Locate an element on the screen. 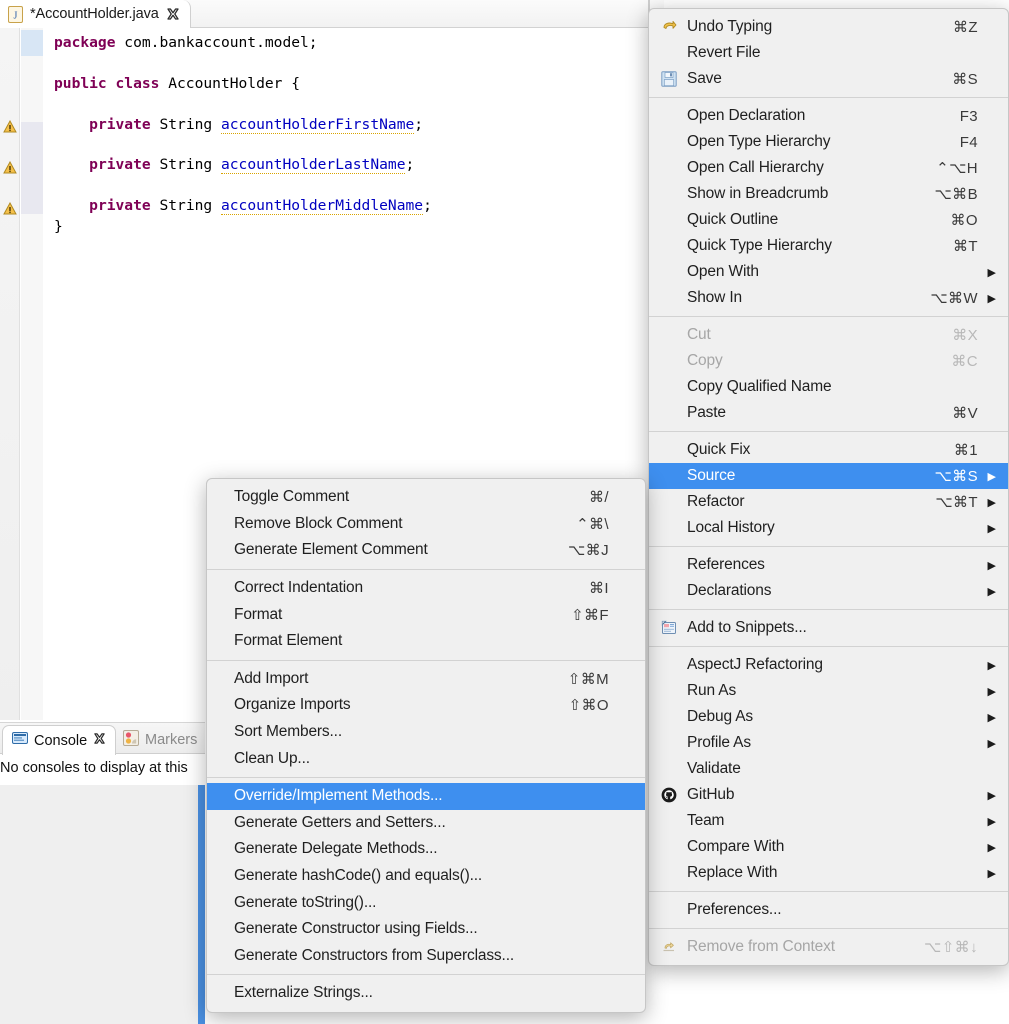 The width and height of the screenshot is (1009, 1024). menu-item-label: Quick Fix is located at coordinates (719, 449).